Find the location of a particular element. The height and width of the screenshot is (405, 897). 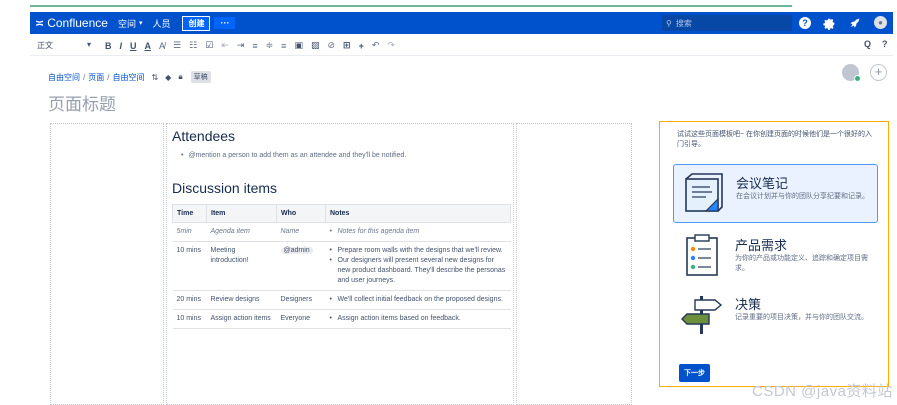

notes-list: Assign action items based on feedback. is located at coordinates (418, 319).